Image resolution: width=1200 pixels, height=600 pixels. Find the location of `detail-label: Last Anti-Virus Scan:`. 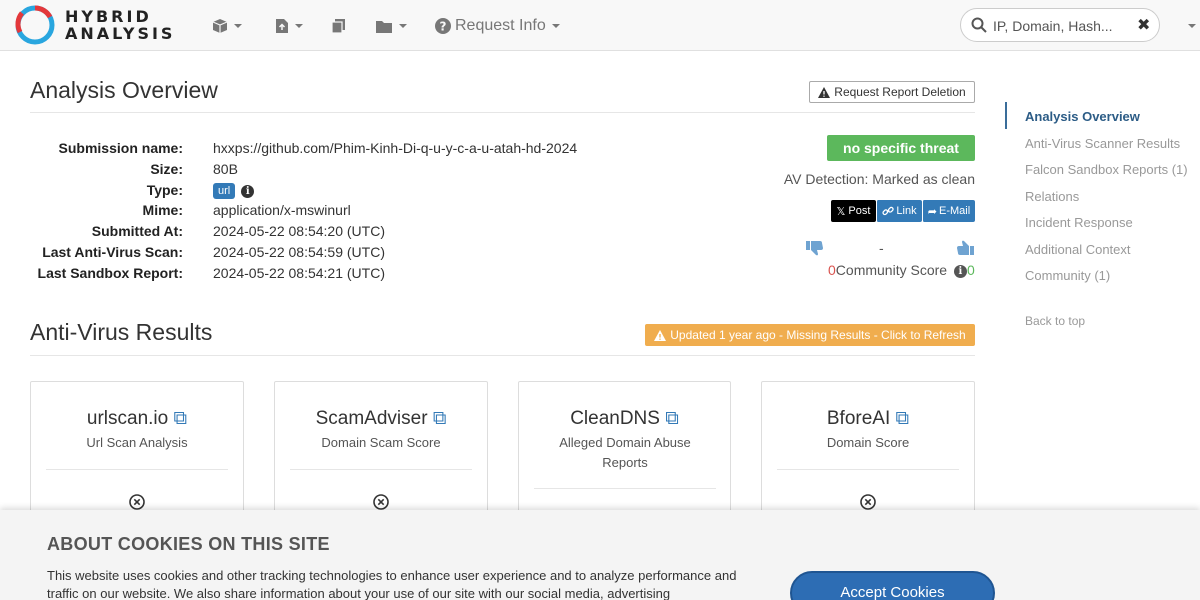

detail-label: Last Anti-Virus Scan: is located at coordinates (112, 252).